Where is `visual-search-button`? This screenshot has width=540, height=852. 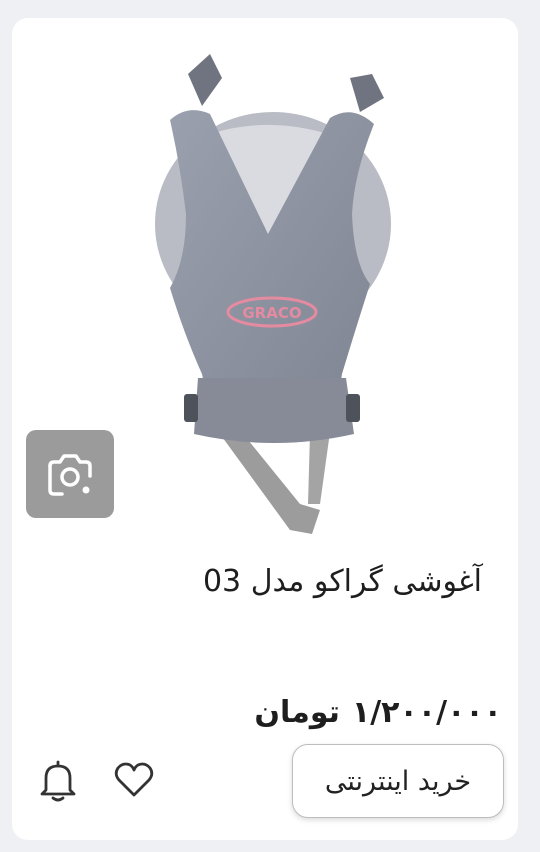 visual-search-button is located at coordinates (70, 474).